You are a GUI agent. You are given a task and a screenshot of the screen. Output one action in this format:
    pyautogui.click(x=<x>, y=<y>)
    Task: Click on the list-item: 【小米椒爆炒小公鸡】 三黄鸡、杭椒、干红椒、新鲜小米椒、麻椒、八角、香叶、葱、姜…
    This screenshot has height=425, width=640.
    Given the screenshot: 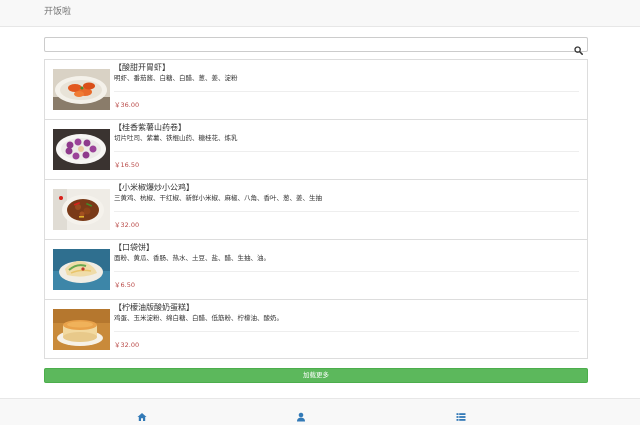 What is the action you would take?
    pyautogui.click(x=316, y=210)
    